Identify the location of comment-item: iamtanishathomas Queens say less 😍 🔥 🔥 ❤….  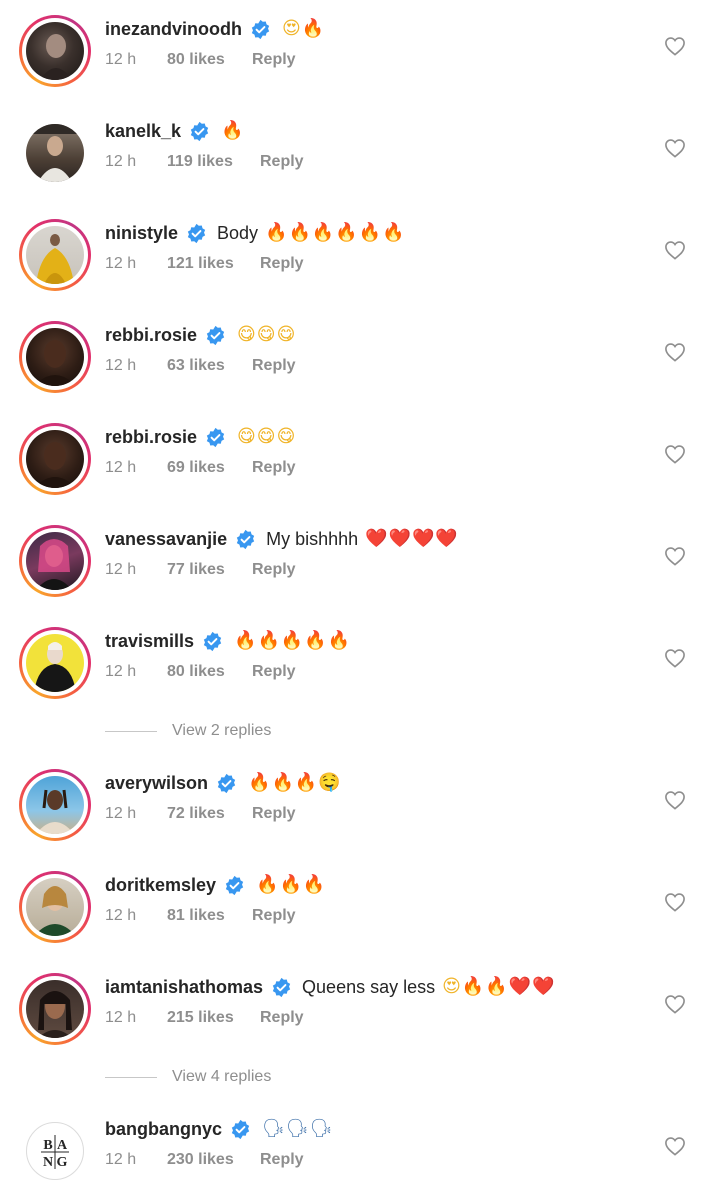
(360, 1003).